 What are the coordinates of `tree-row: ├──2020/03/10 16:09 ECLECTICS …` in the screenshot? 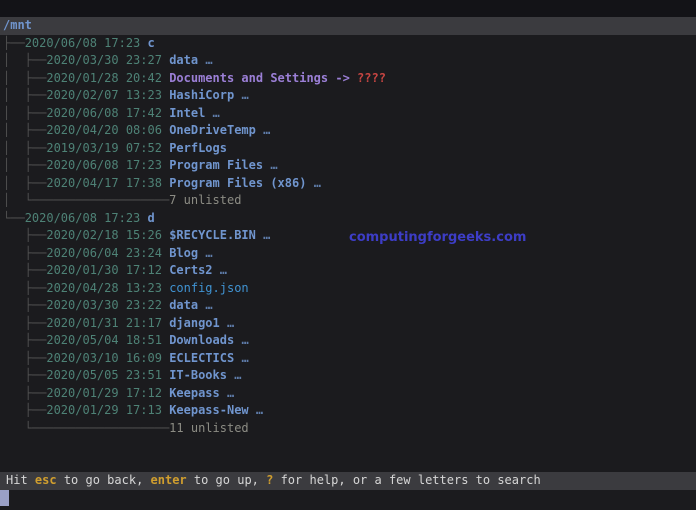 It's located at (348, 359).